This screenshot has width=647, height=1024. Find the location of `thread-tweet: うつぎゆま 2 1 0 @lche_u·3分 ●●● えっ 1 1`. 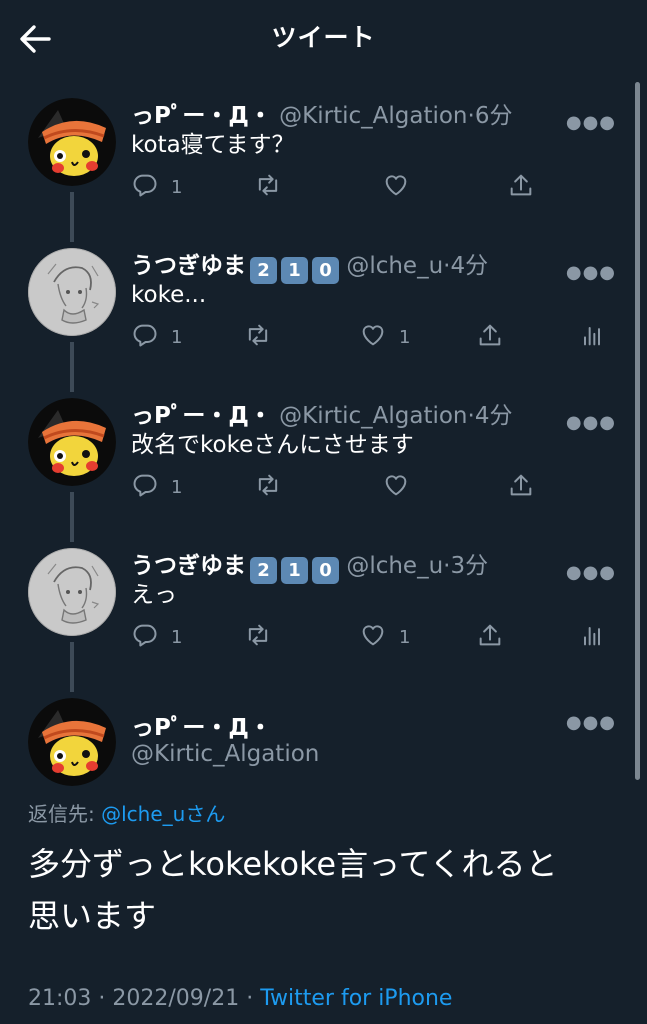

thread-tweet: うつぎゆま 2 1 0 @lche_u·3分 ●●● えっ 1 1 is located at coordinates (323, 618).